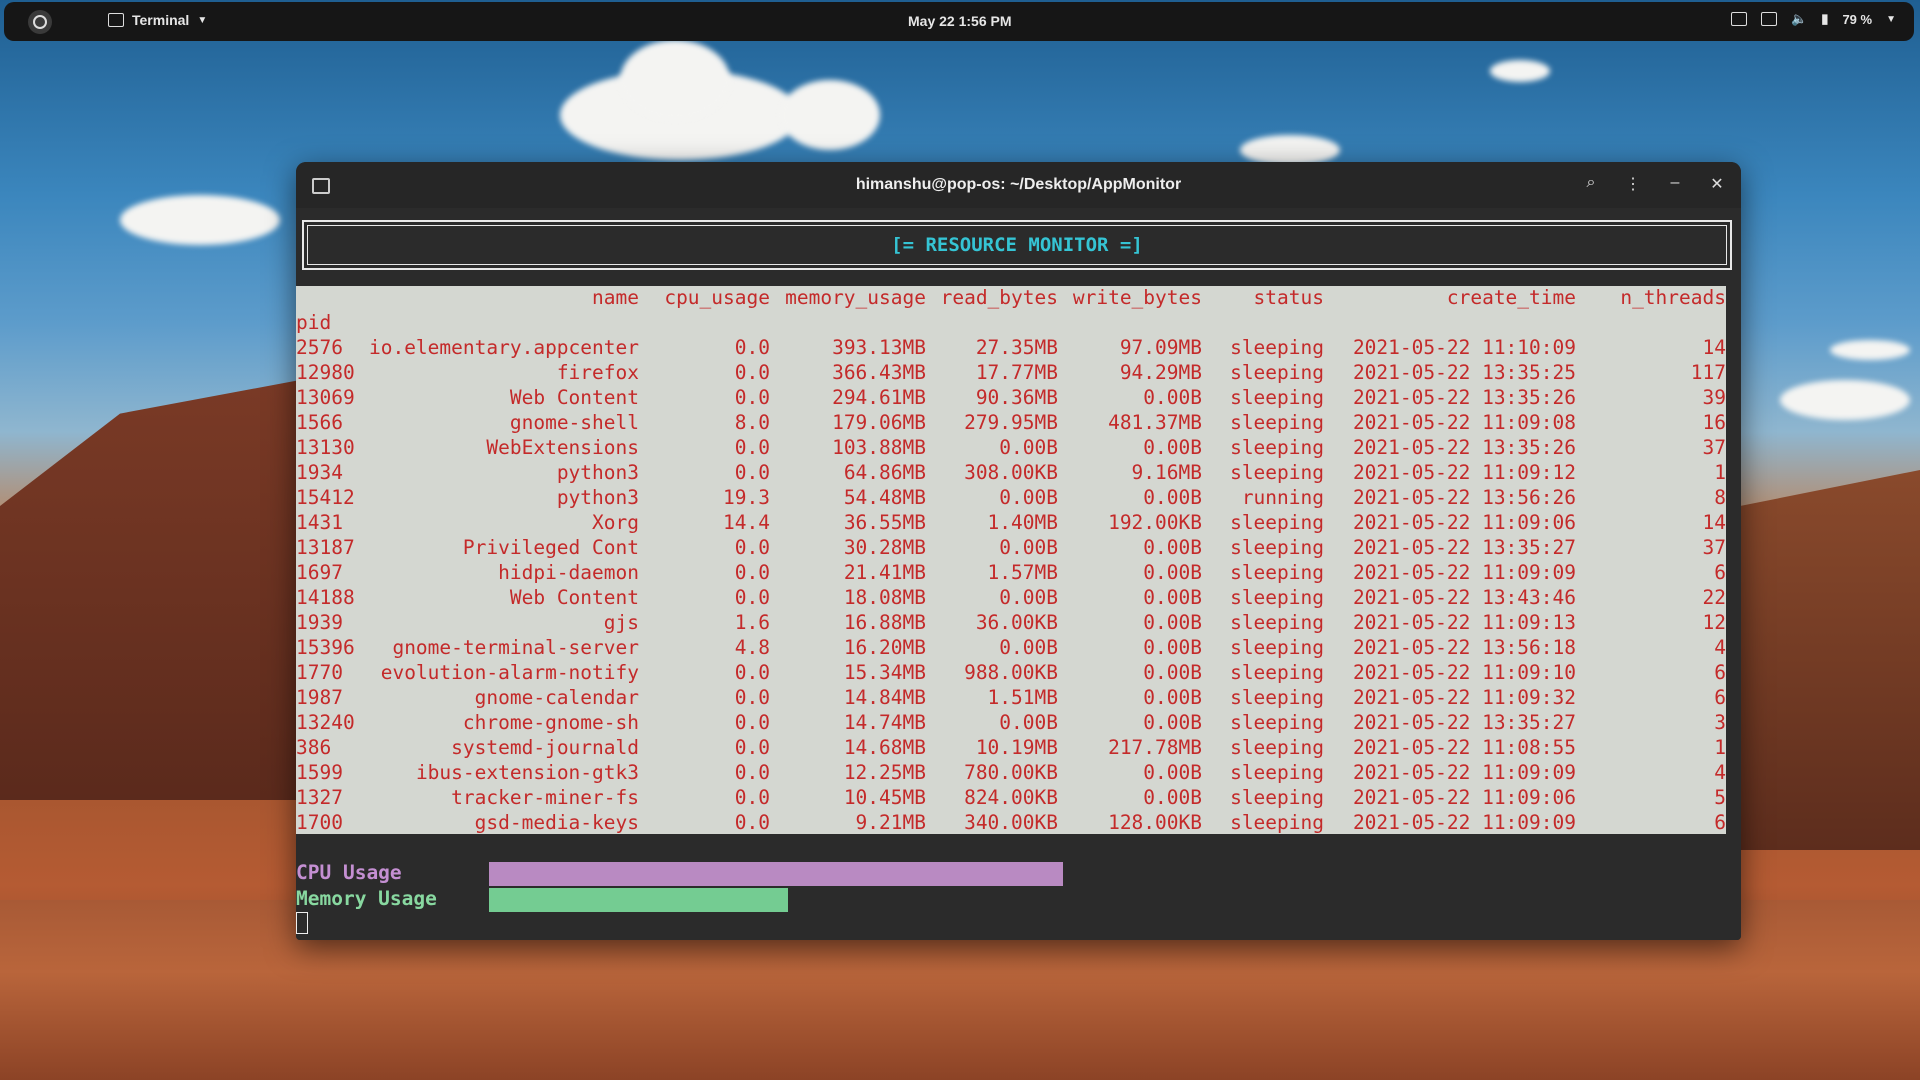  I want to click on system-tray: 🔈 ▮ 79 % ▼, so click(1813, 19).